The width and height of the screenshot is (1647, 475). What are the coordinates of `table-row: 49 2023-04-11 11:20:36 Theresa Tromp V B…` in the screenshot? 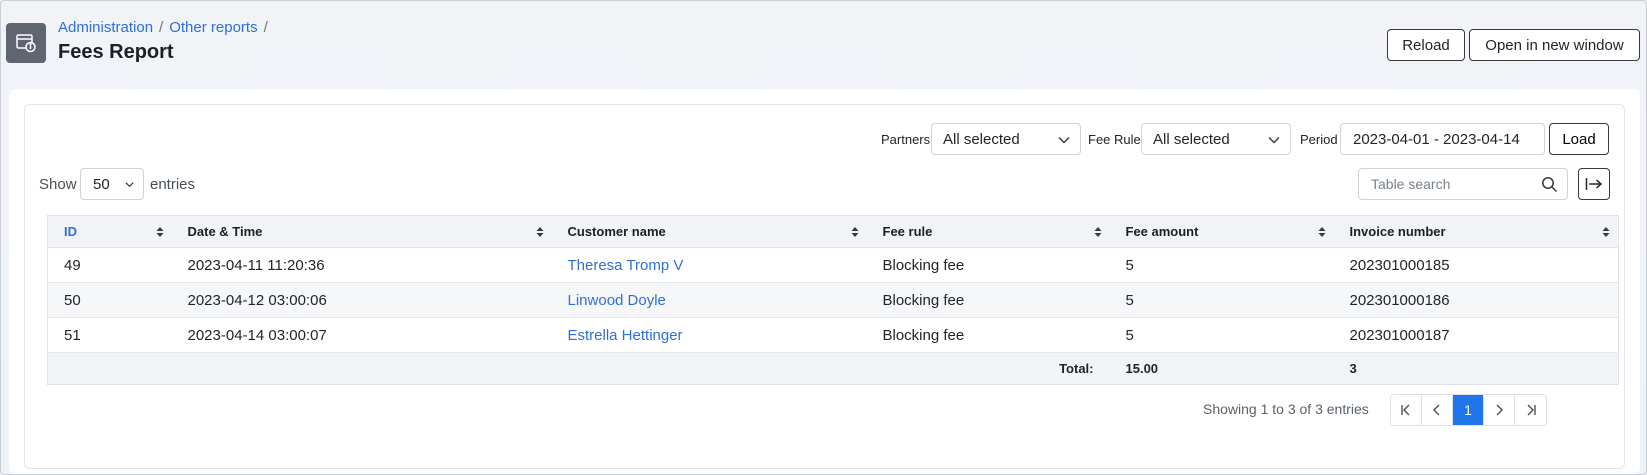 It's located at (833, 265).